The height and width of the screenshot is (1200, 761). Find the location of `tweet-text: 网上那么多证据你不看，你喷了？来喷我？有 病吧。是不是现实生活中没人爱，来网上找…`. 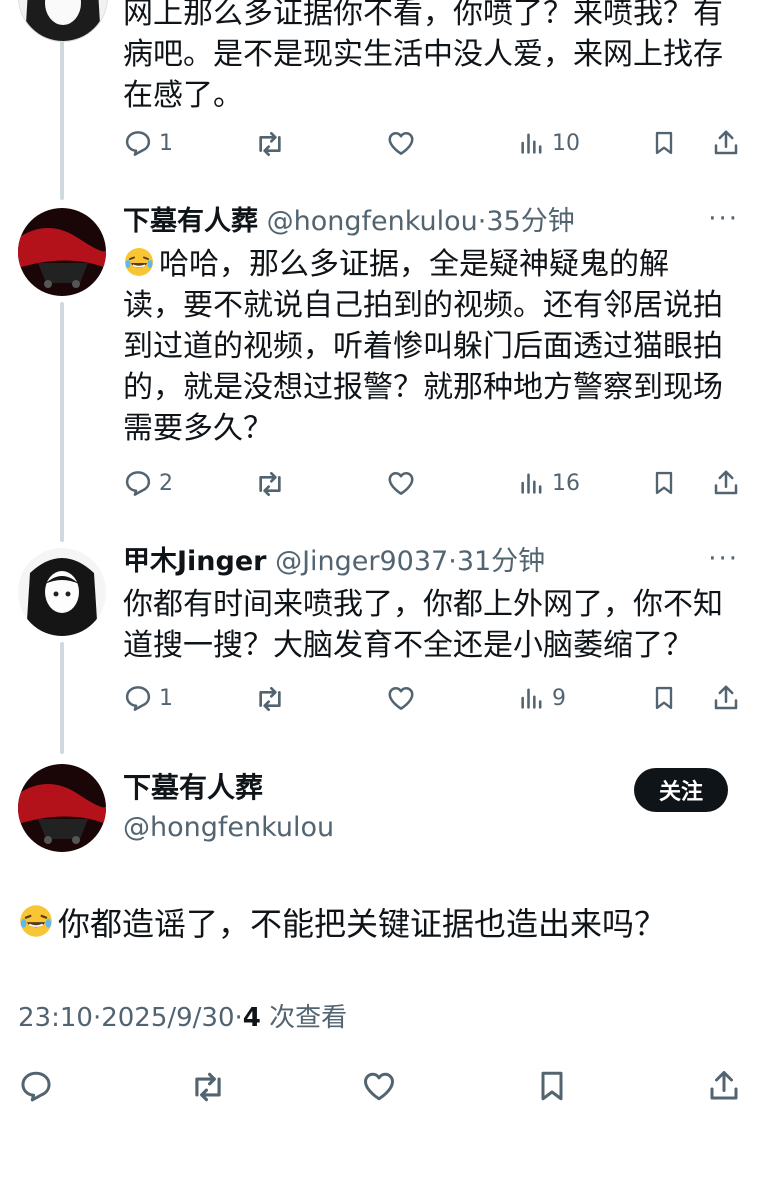

tweet-text: 网上那么多证据你不看，你喷了？来喷我？有 病吧。是不是现实生活中没人爱，来网上找… is located at coordinates (433, 58).